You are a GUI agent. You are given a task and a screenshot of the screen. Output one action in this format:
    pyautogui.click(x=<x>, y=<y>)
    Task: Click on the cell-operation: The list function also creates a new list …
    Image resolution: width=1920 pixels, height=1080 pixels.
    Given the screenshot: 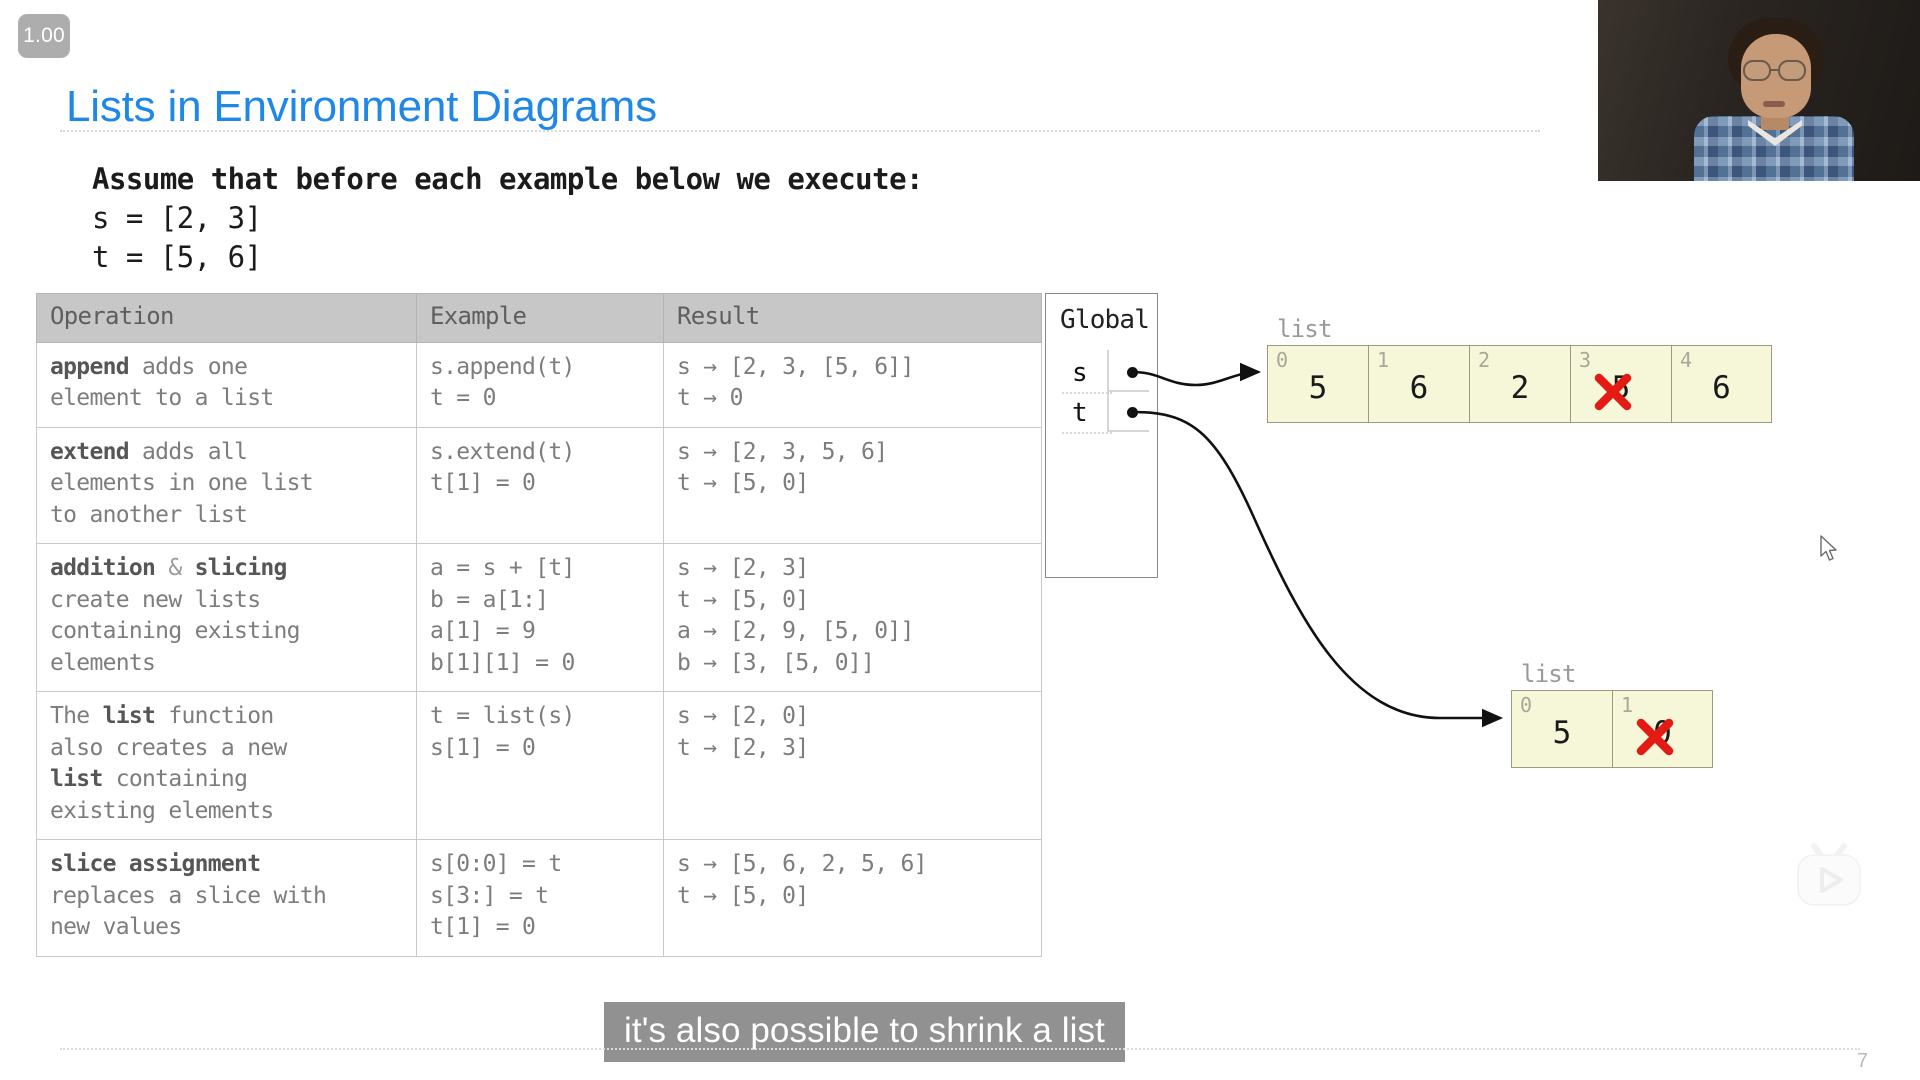 What is the action you would take?
    pyautogui.click(x=226, y=765)
    